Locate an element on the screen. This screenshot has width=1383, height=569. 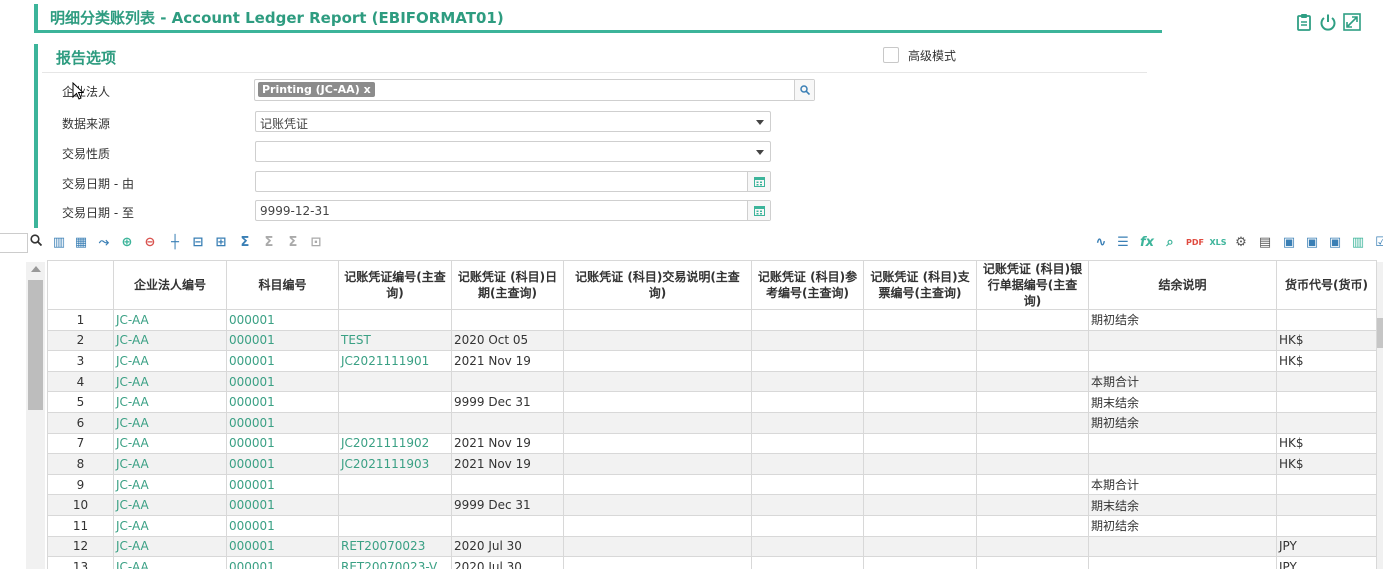
column-header: 科目编号 is located at coordinates (282, 285).